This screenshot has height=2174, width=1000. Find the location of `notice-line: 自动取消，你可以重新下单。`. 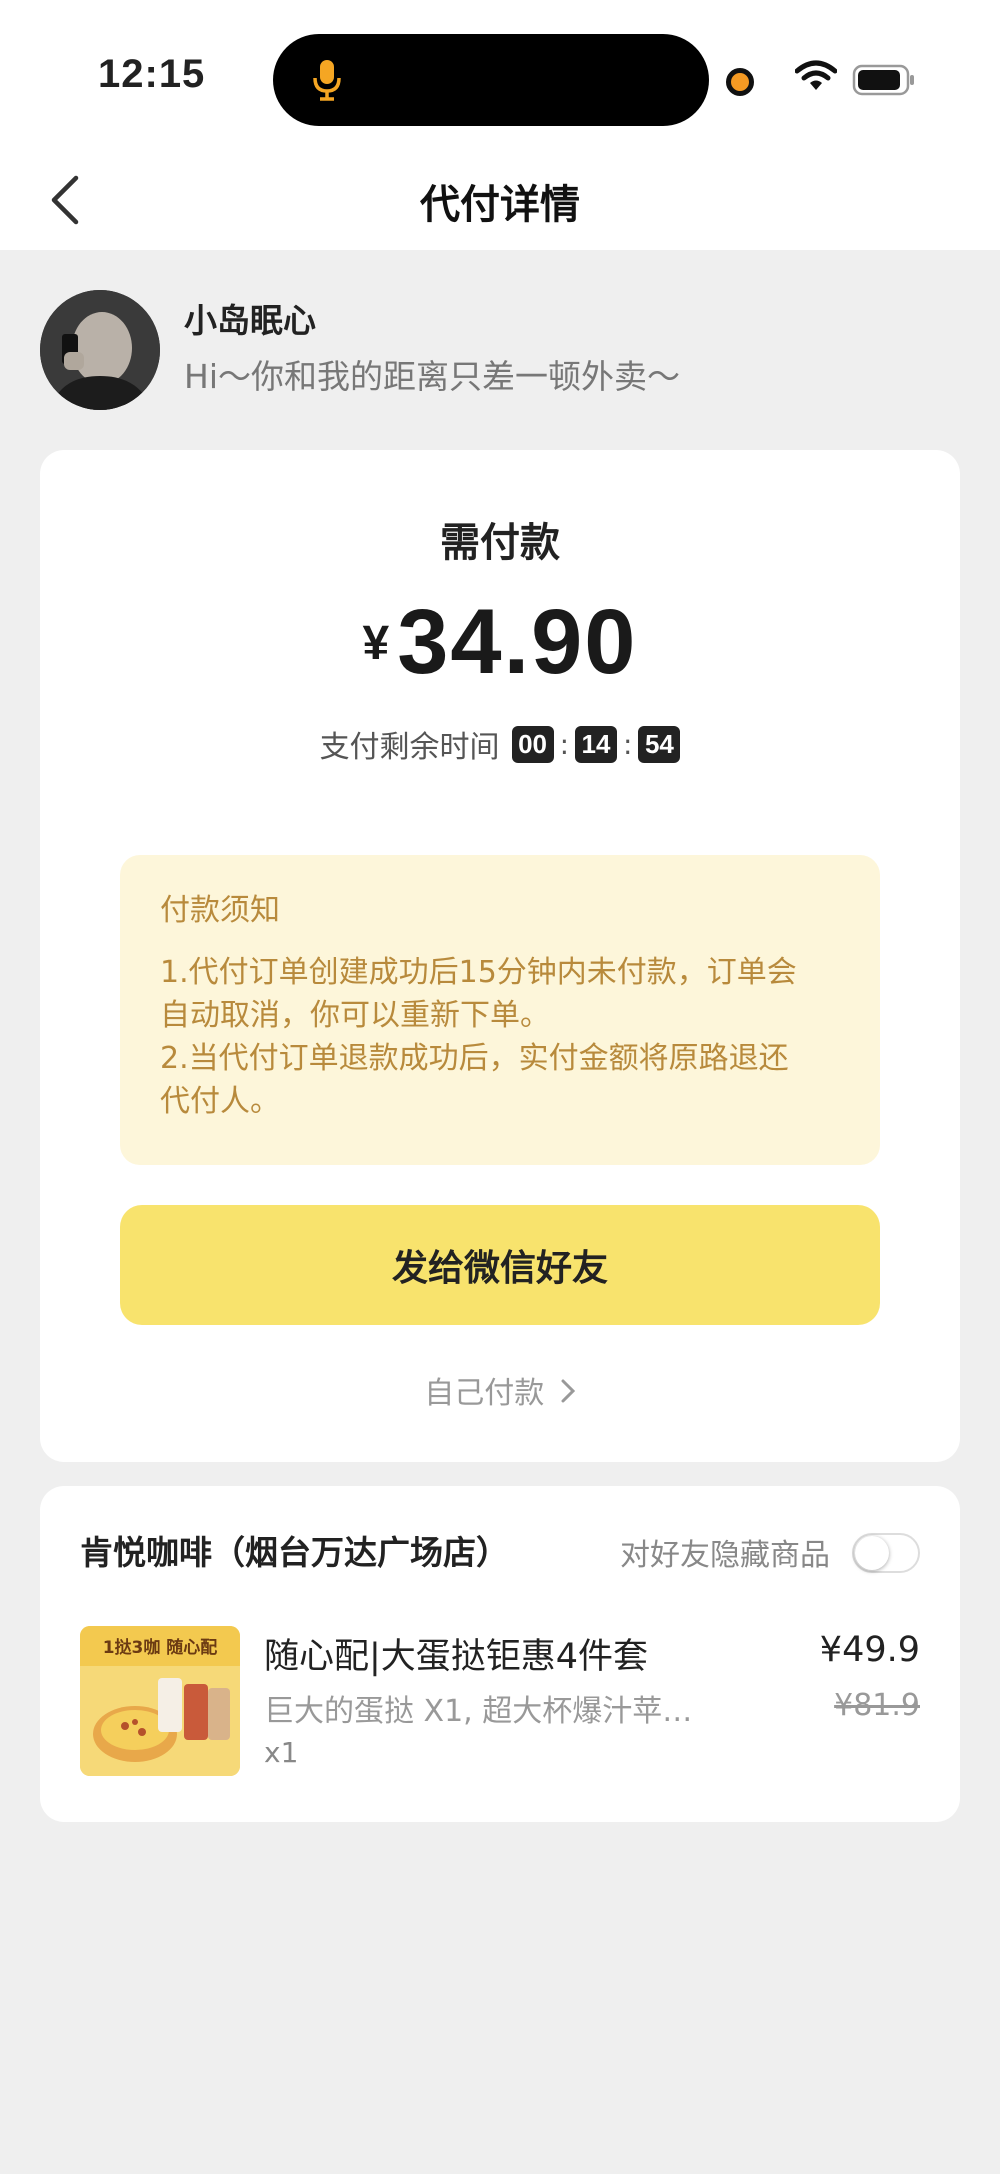

notice-line: 自动取消，你可以重新下单。 is located at coordinates (355, 1015).